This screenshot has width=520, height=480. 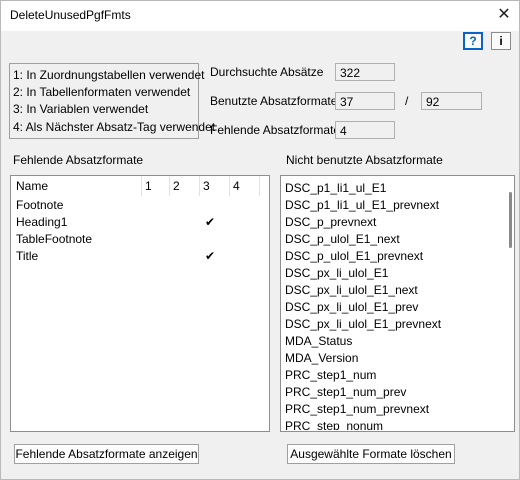 What do you see at coordinates (114, 127) in the screenshot?
I see `legend-item-4: 4: Als Nächster Absatz-Tag verwendet` at bounding box center [114, 127].